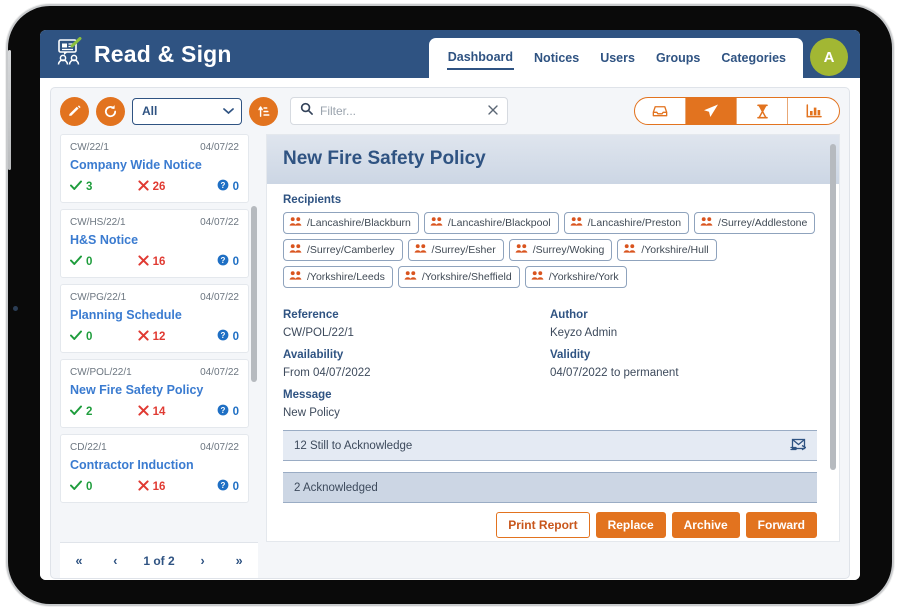  What do you see at coordinates (235, 186) in the screenshot?
I see `query-value: 0` at bounding box center [235, 186].